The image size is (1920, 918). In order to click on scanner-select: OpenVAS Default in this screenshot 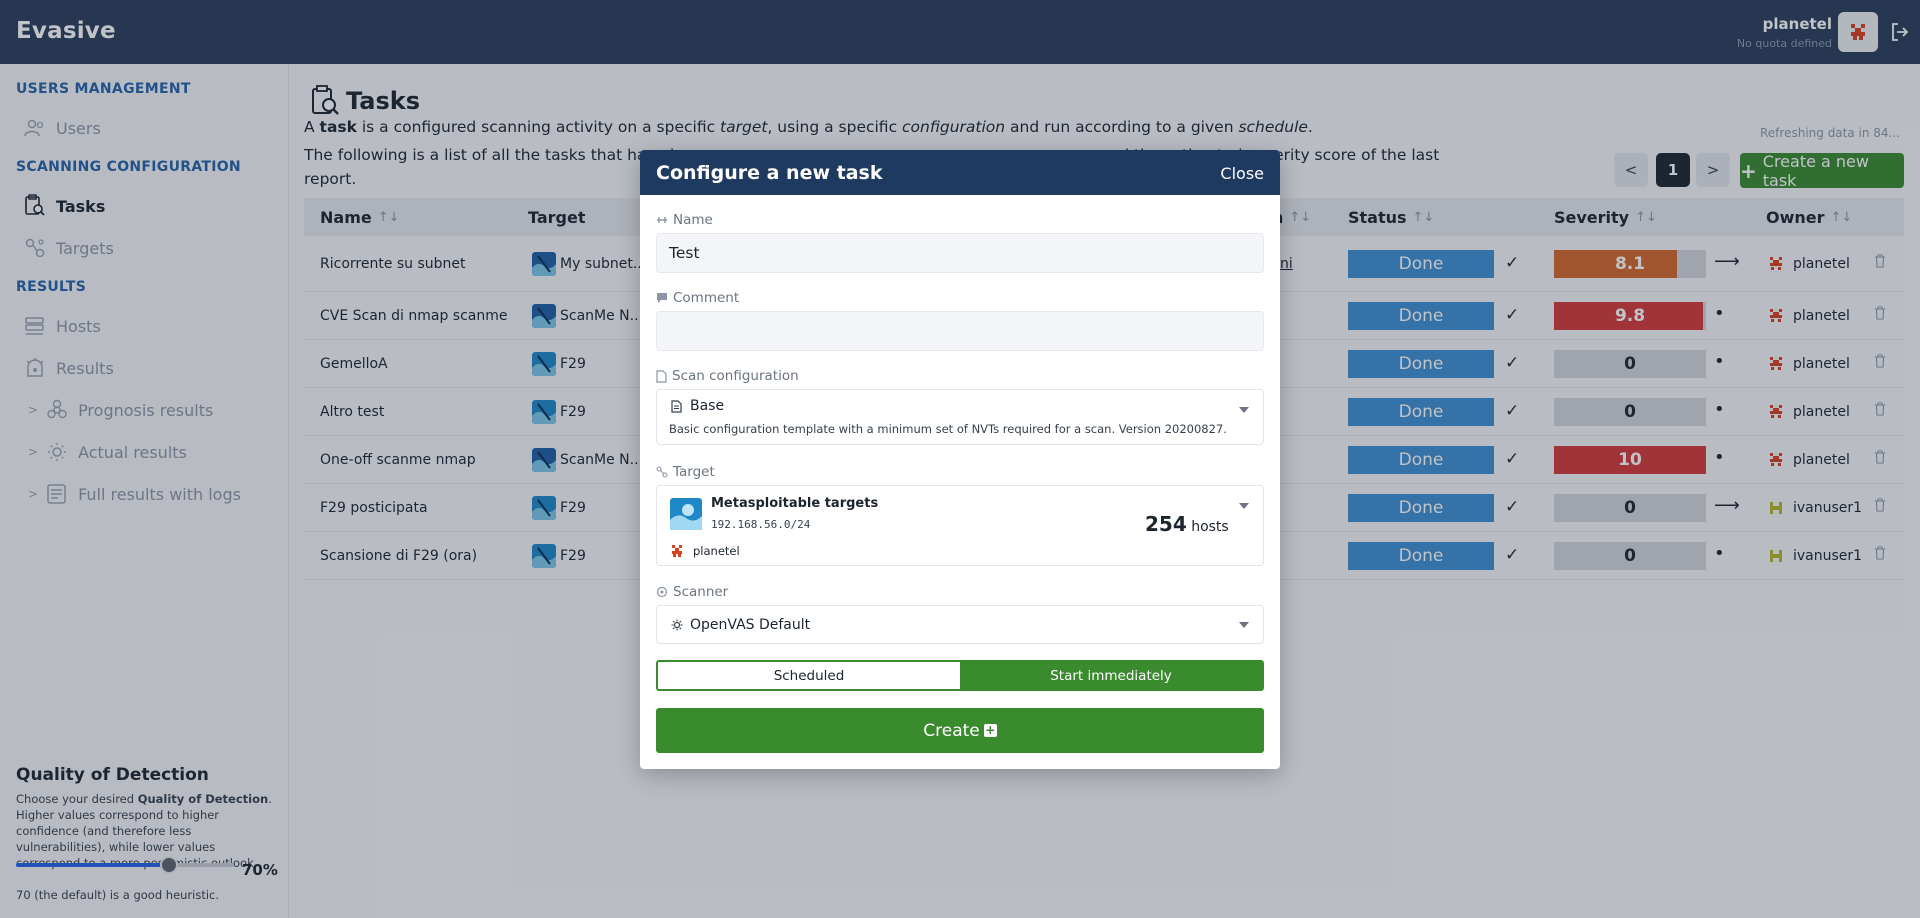, I will do `click(960, 624)`.